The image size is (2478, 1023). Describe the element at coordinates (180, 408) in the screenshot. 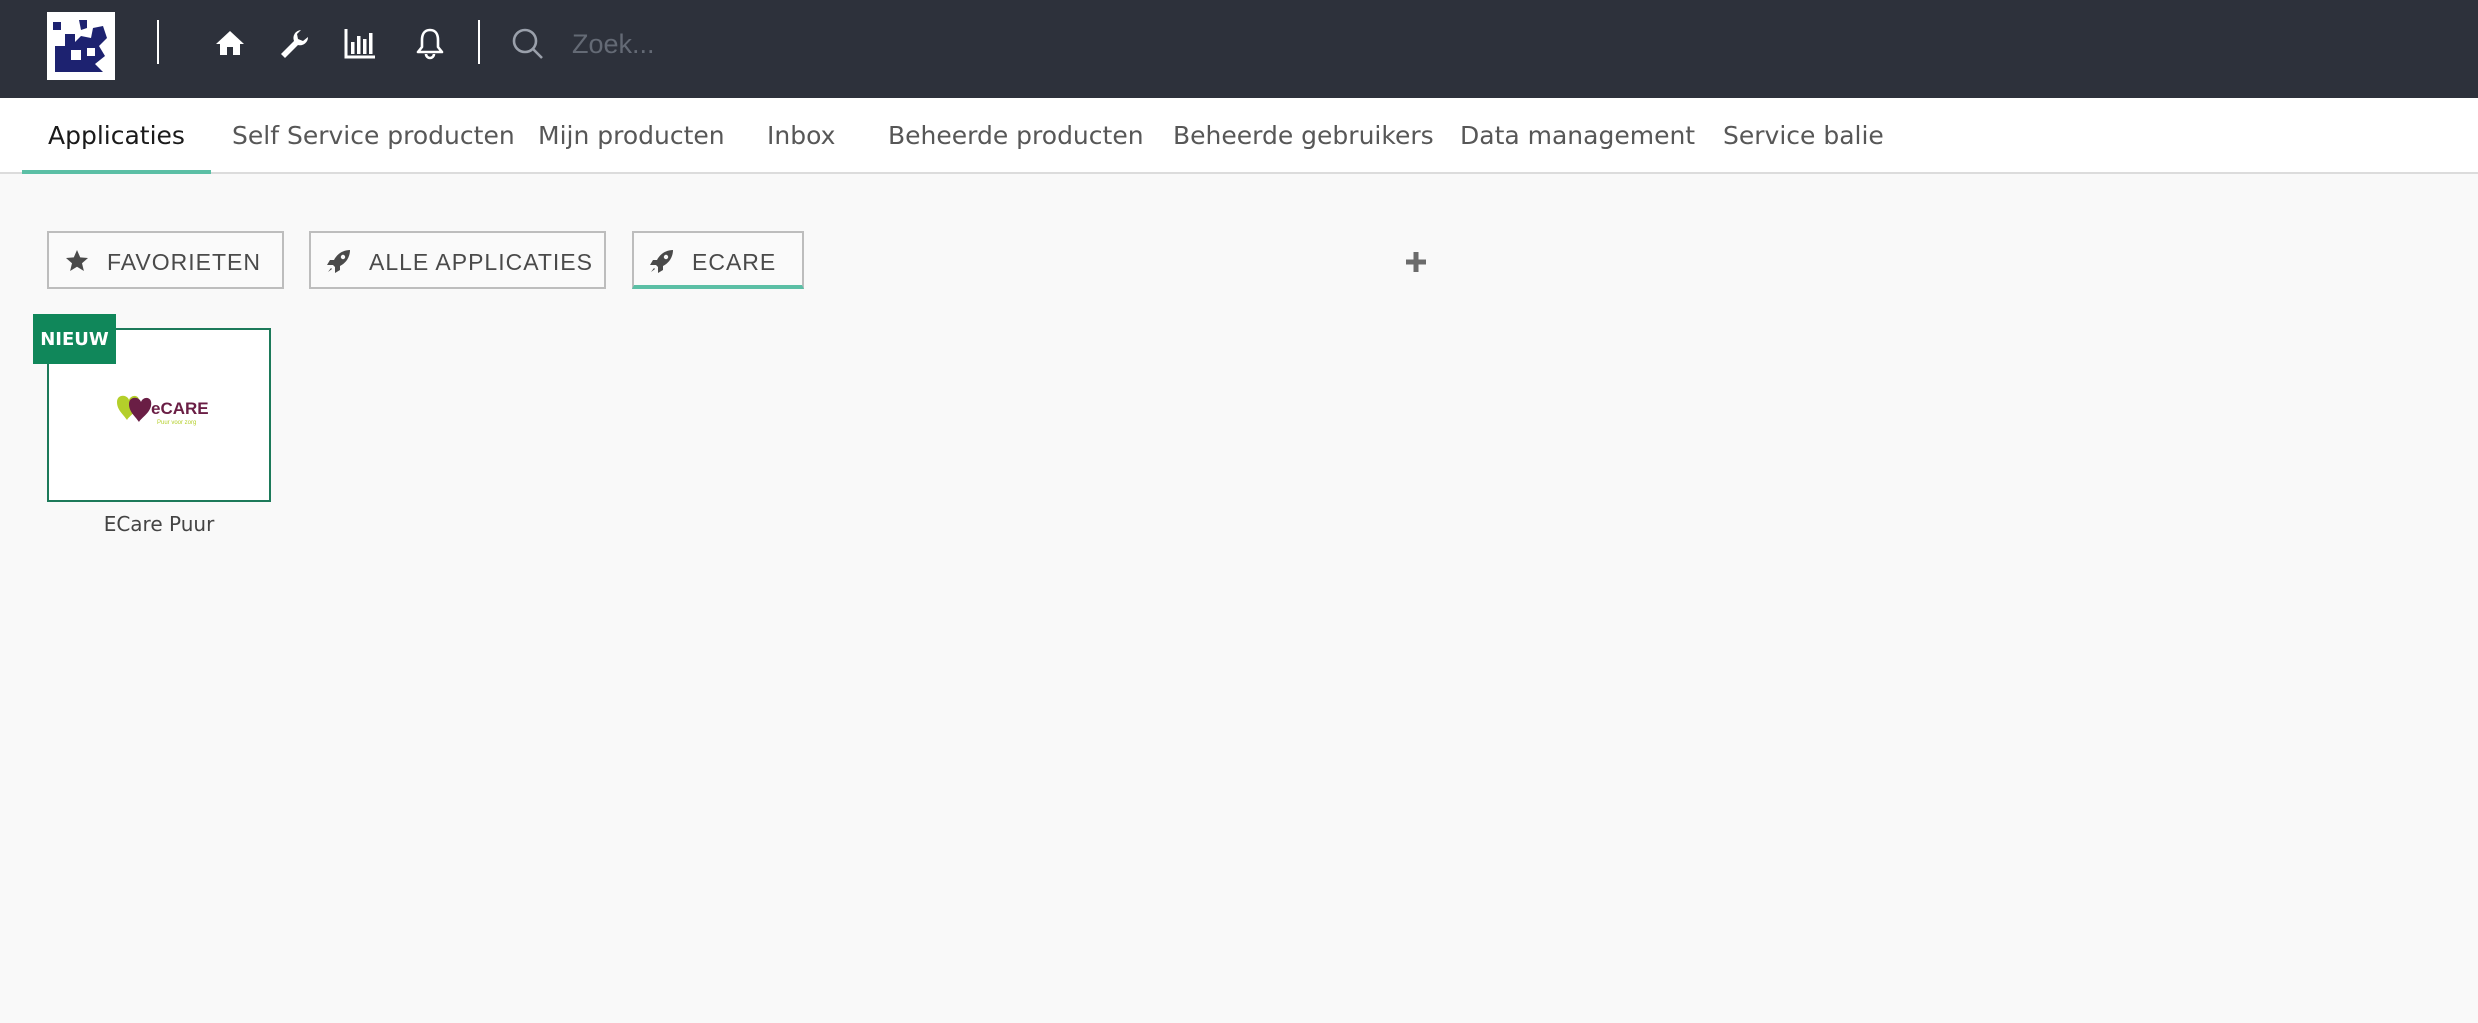

I see `svg-text: eCARE` at that location.